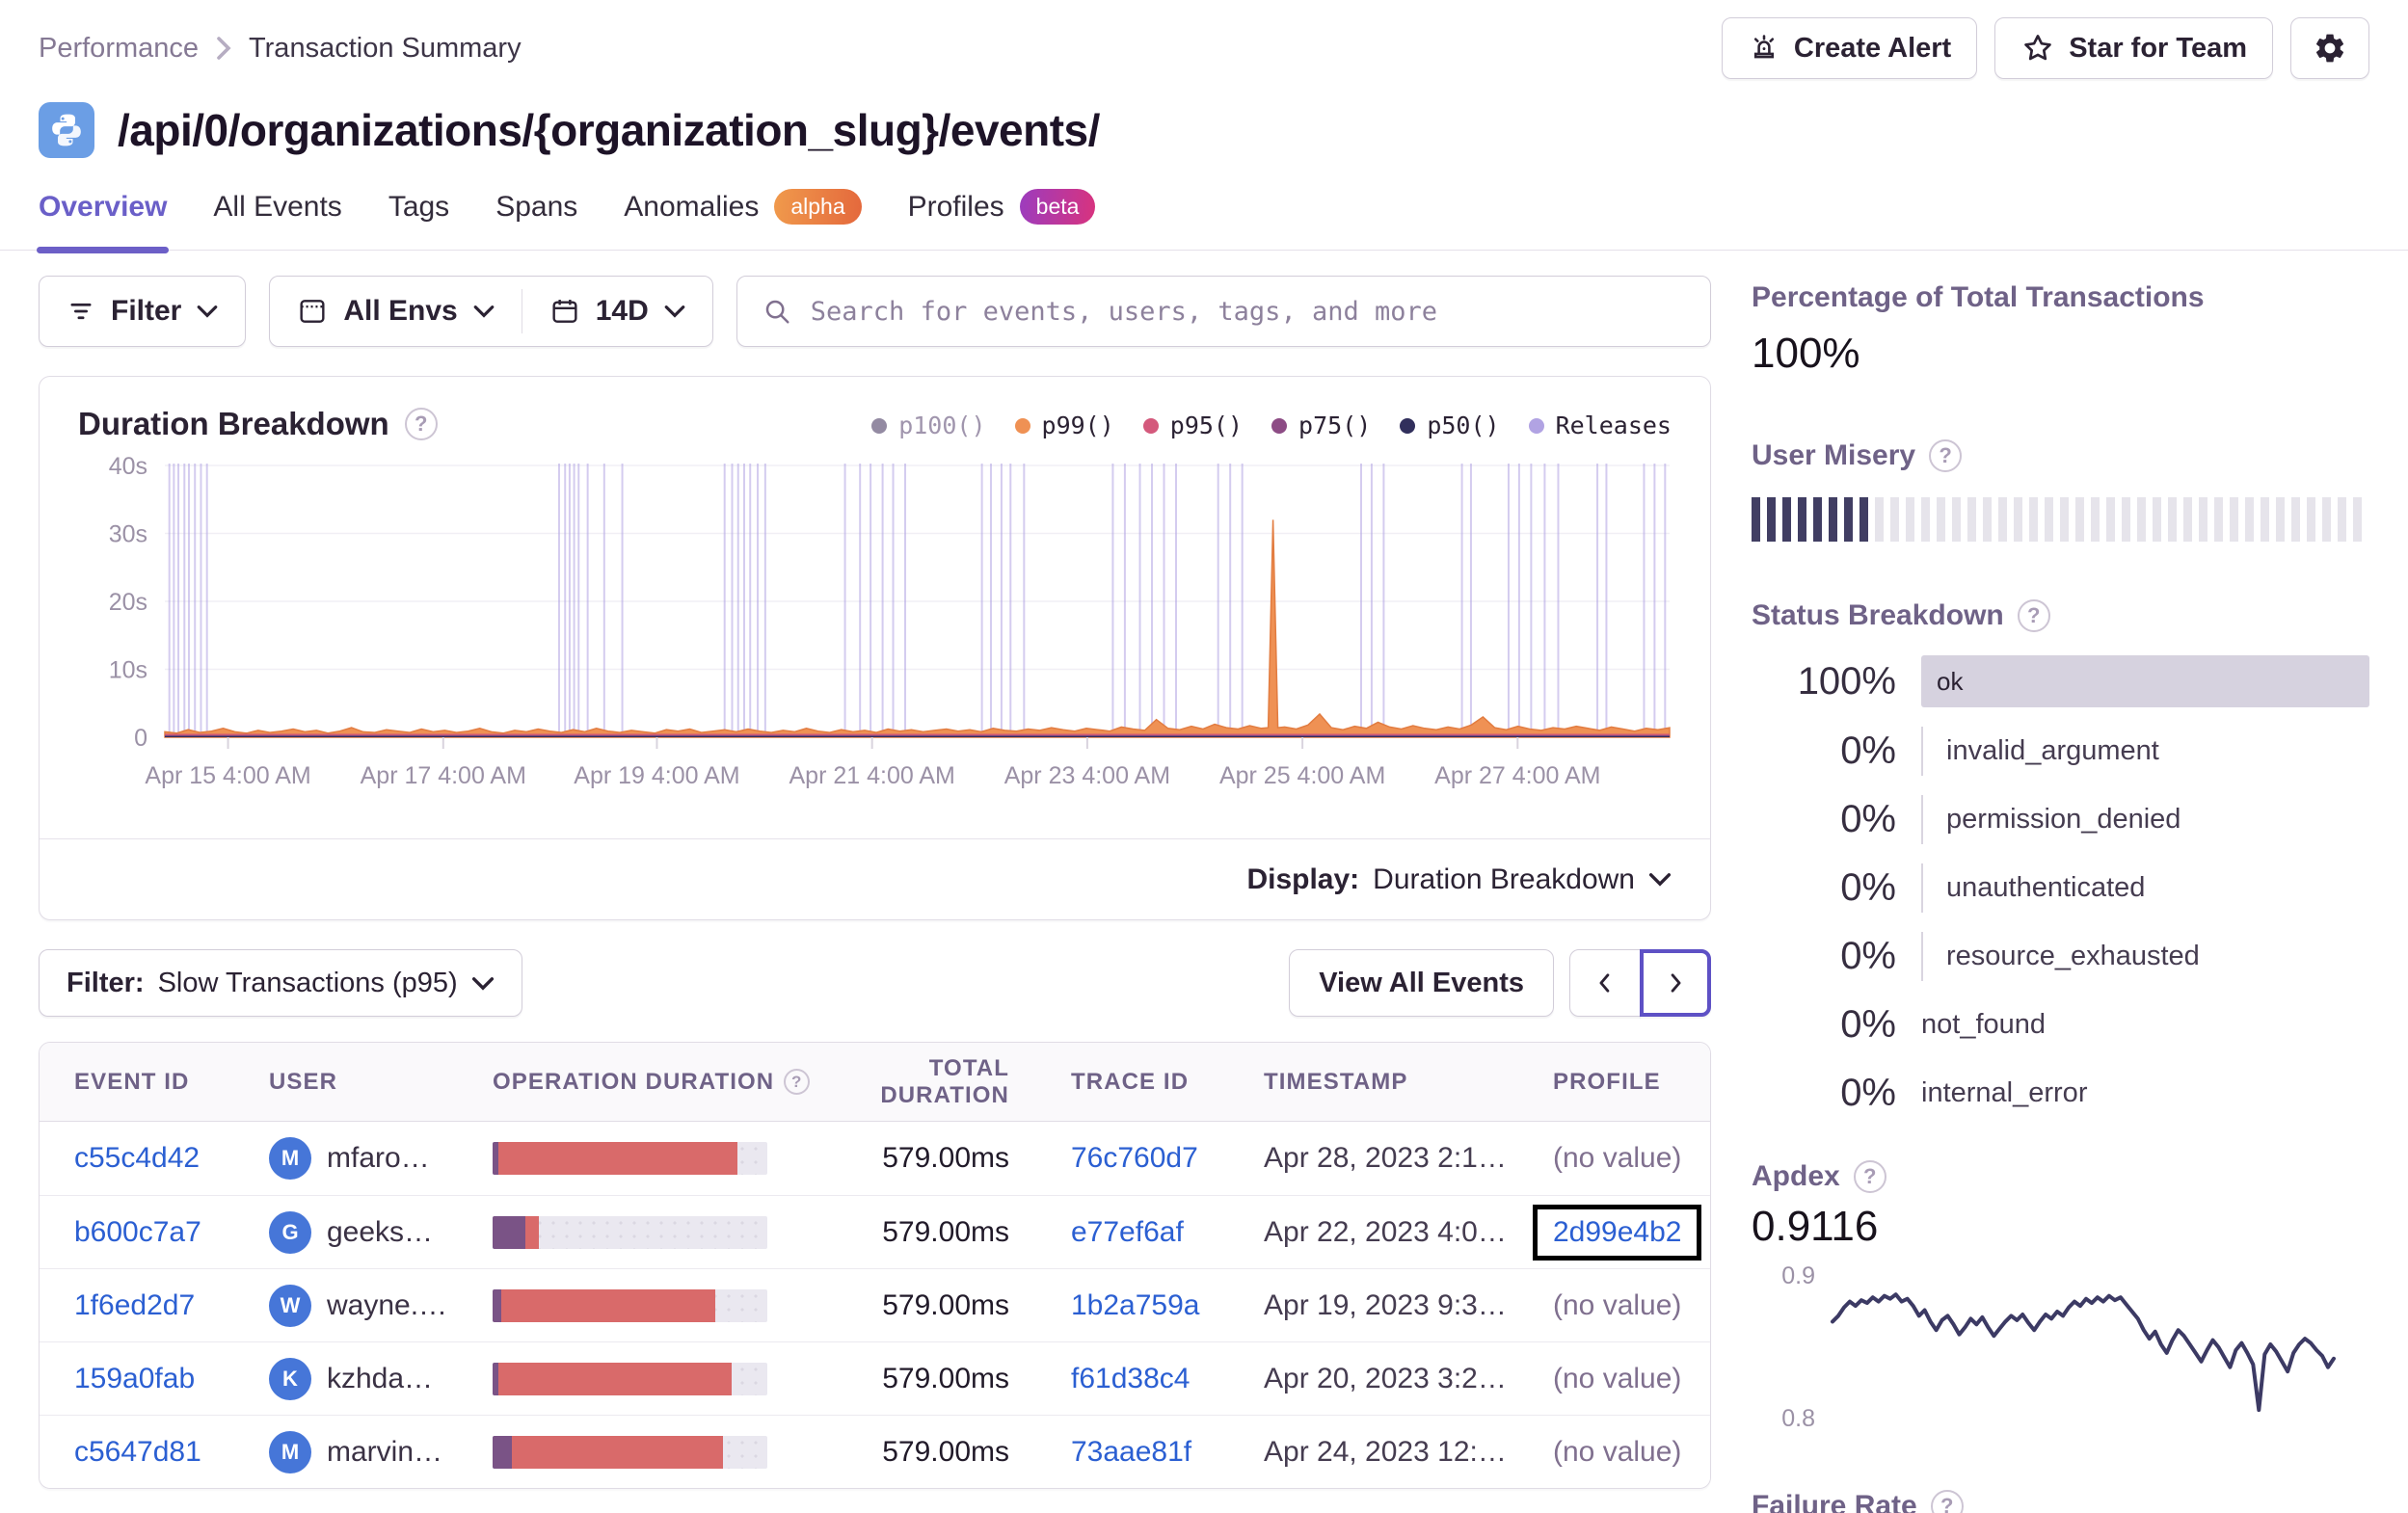 This screenshot has width=2408, height=1513. Describe the element at coordinates (1321, 425) in the screenshot. I see `legend-item-p75: p75()` at that location.